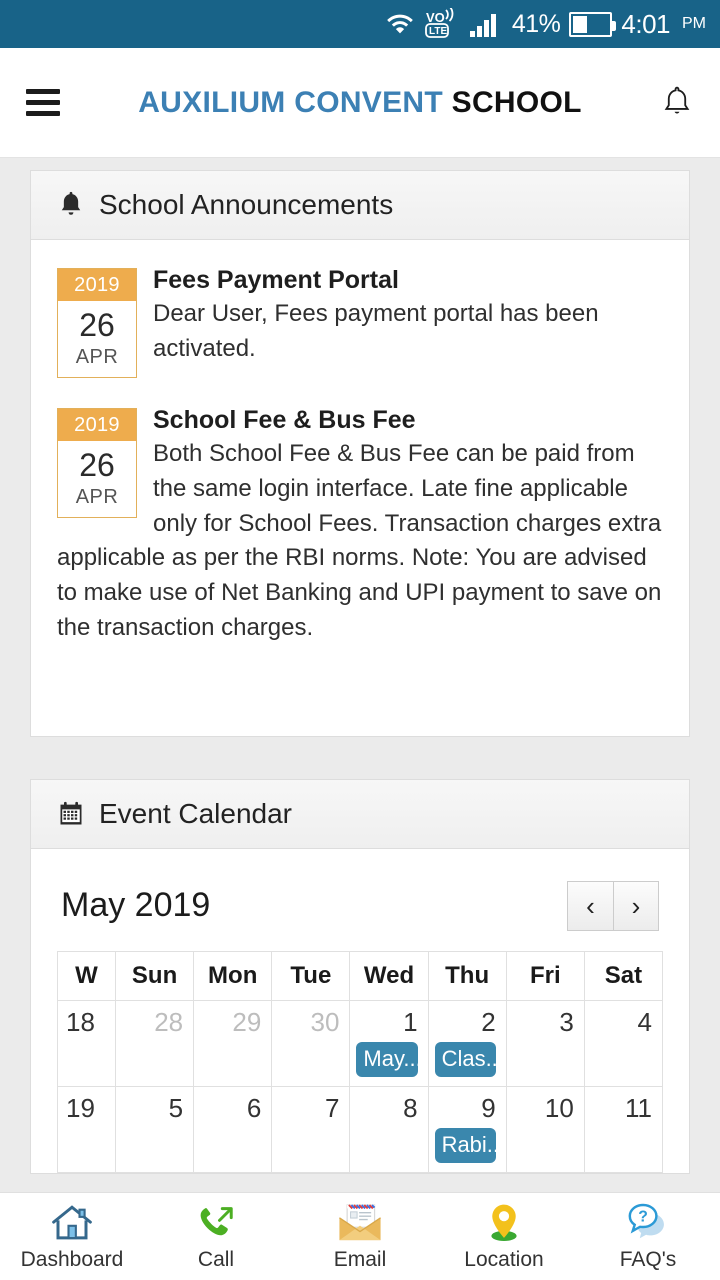 The width and height of the screenshot is (720, 1280). I want to click on volte-top-label: VO, so click(435, 17).